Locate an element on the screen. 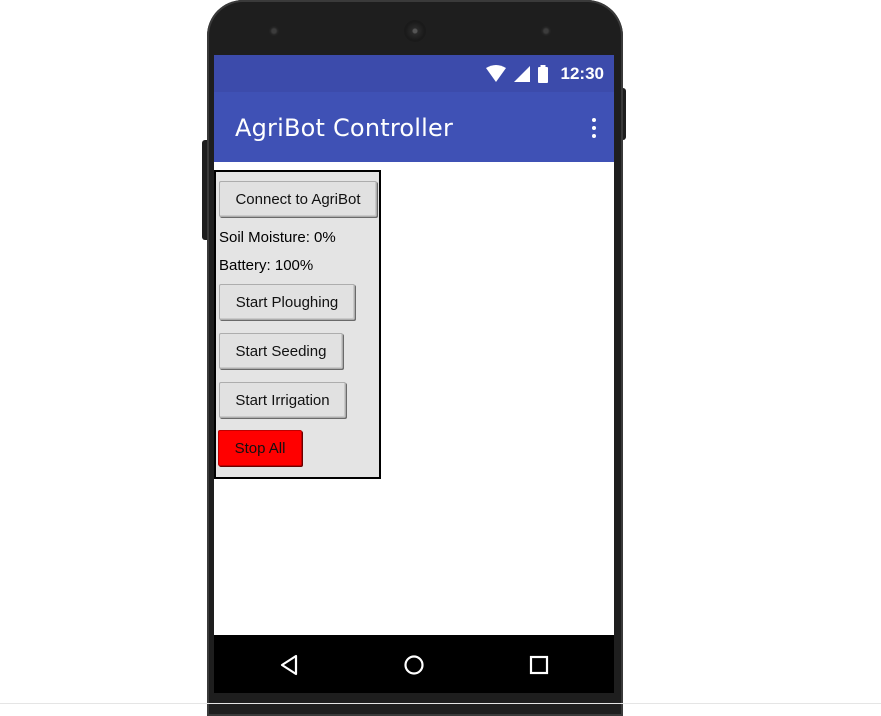 The width and height of the screenshot is (881, 716). start-seeding-button: Start Seeding is located at coordinates (281, 351).